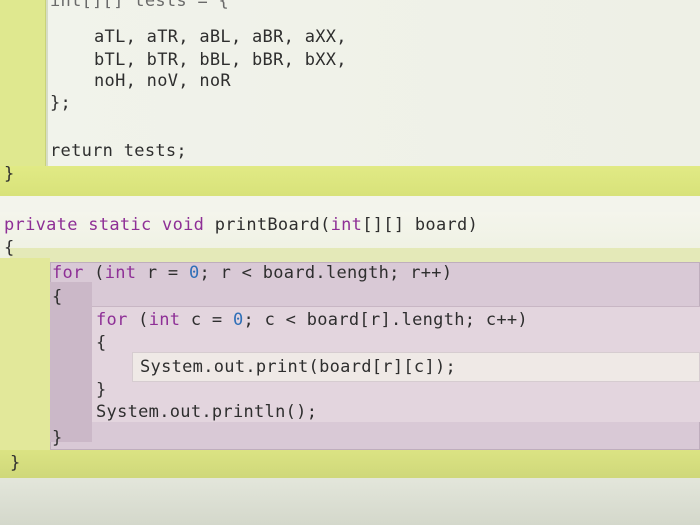 The width and height of the screenshot is (700, 525). What do you see at coordinates (60, 103) in the screenshot?
I see `code-line-array-close: };` at bounding box center [60, 103].